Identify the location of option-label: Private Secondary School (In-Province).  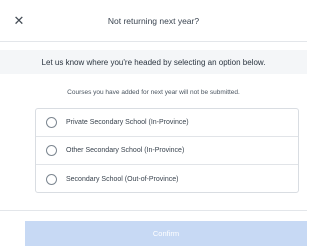
(127, 122).